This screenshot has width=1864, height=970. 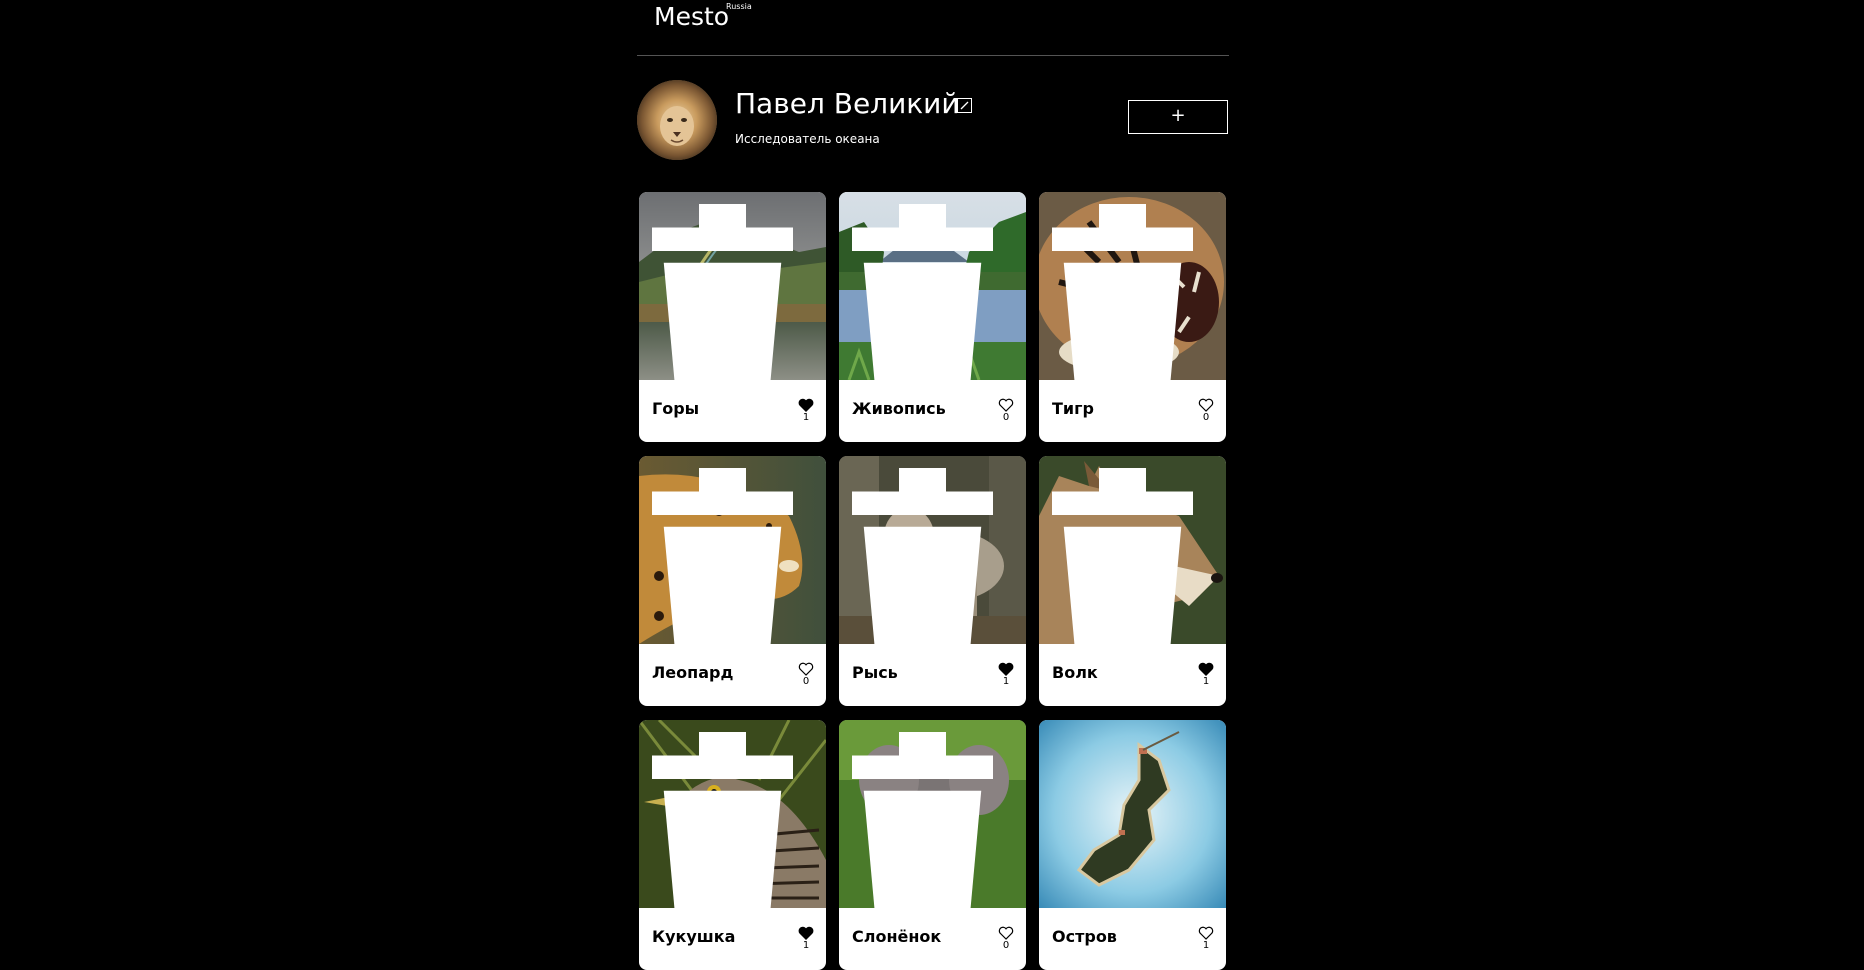 I want to click on card-title: Живопись, so click(x=899, y=408).